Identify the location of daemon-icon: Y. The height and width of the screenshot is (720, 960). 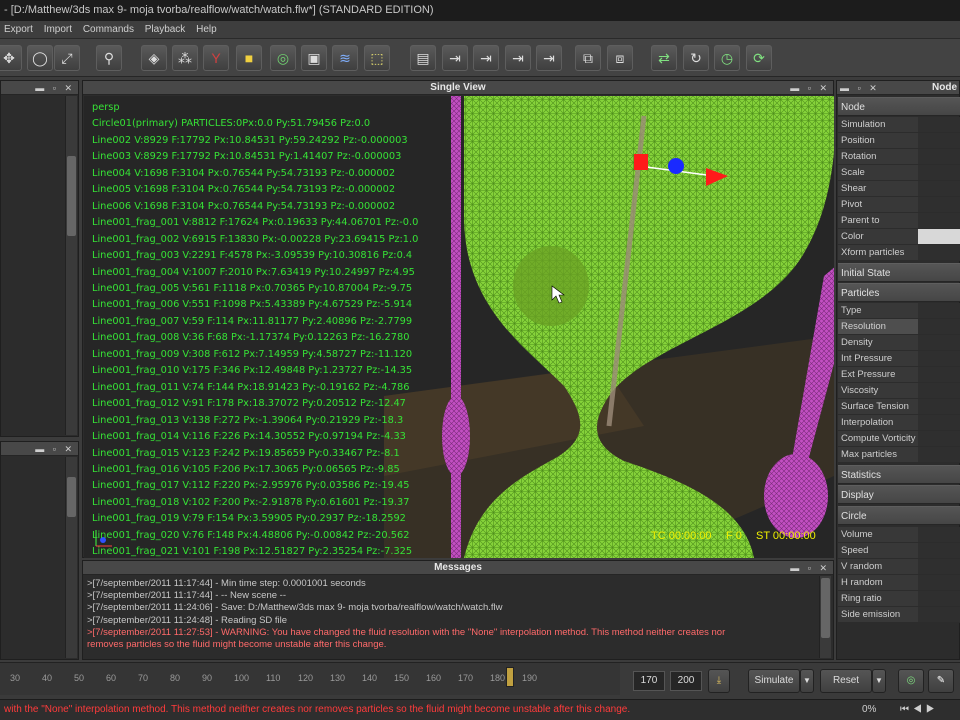
(216, 58).